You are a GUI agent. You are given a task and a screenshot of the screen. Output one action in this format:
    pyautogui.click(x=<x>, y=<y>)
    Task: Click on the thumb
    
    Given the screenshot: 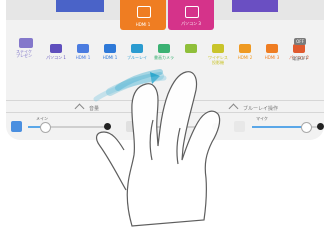 What is the action you would take?
    pyautogui.click(x=111, y=161)
    